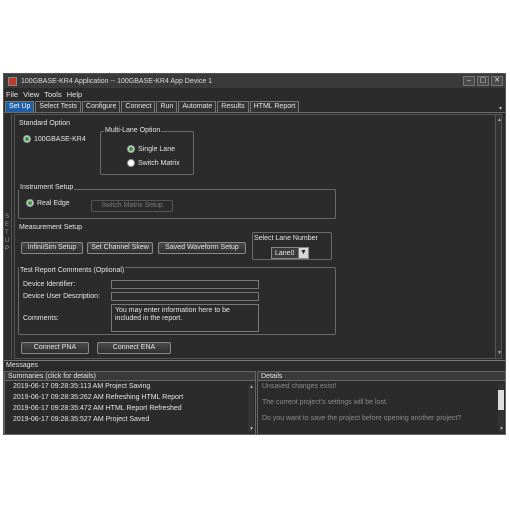  Describe the element at coordinates (133, 130) in the screenshot. I see `multi-lane-label: Multi-Lane Option` at that location.